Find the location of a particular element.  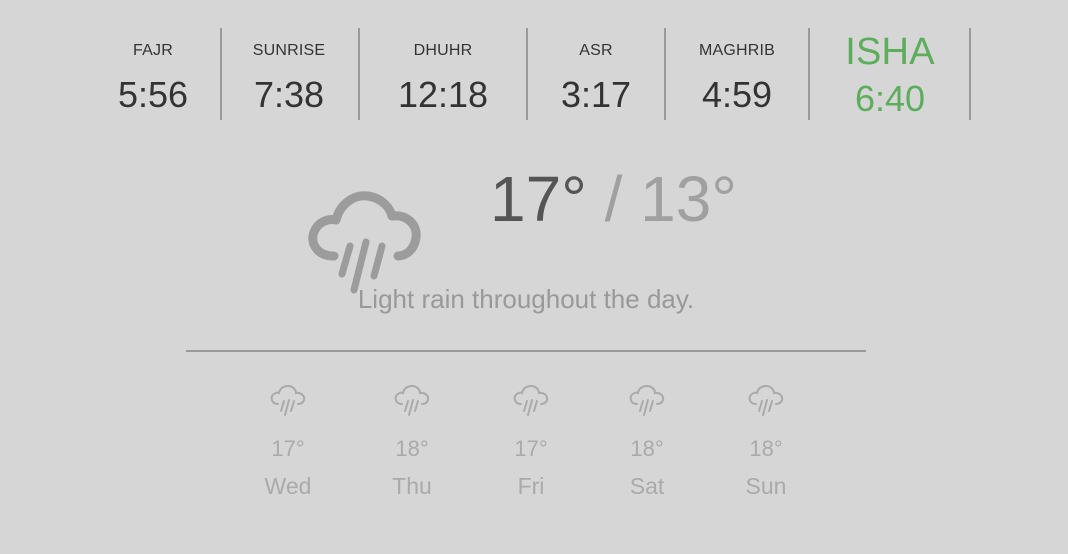

temp-high: 17° is located at coordinates (538, 199).